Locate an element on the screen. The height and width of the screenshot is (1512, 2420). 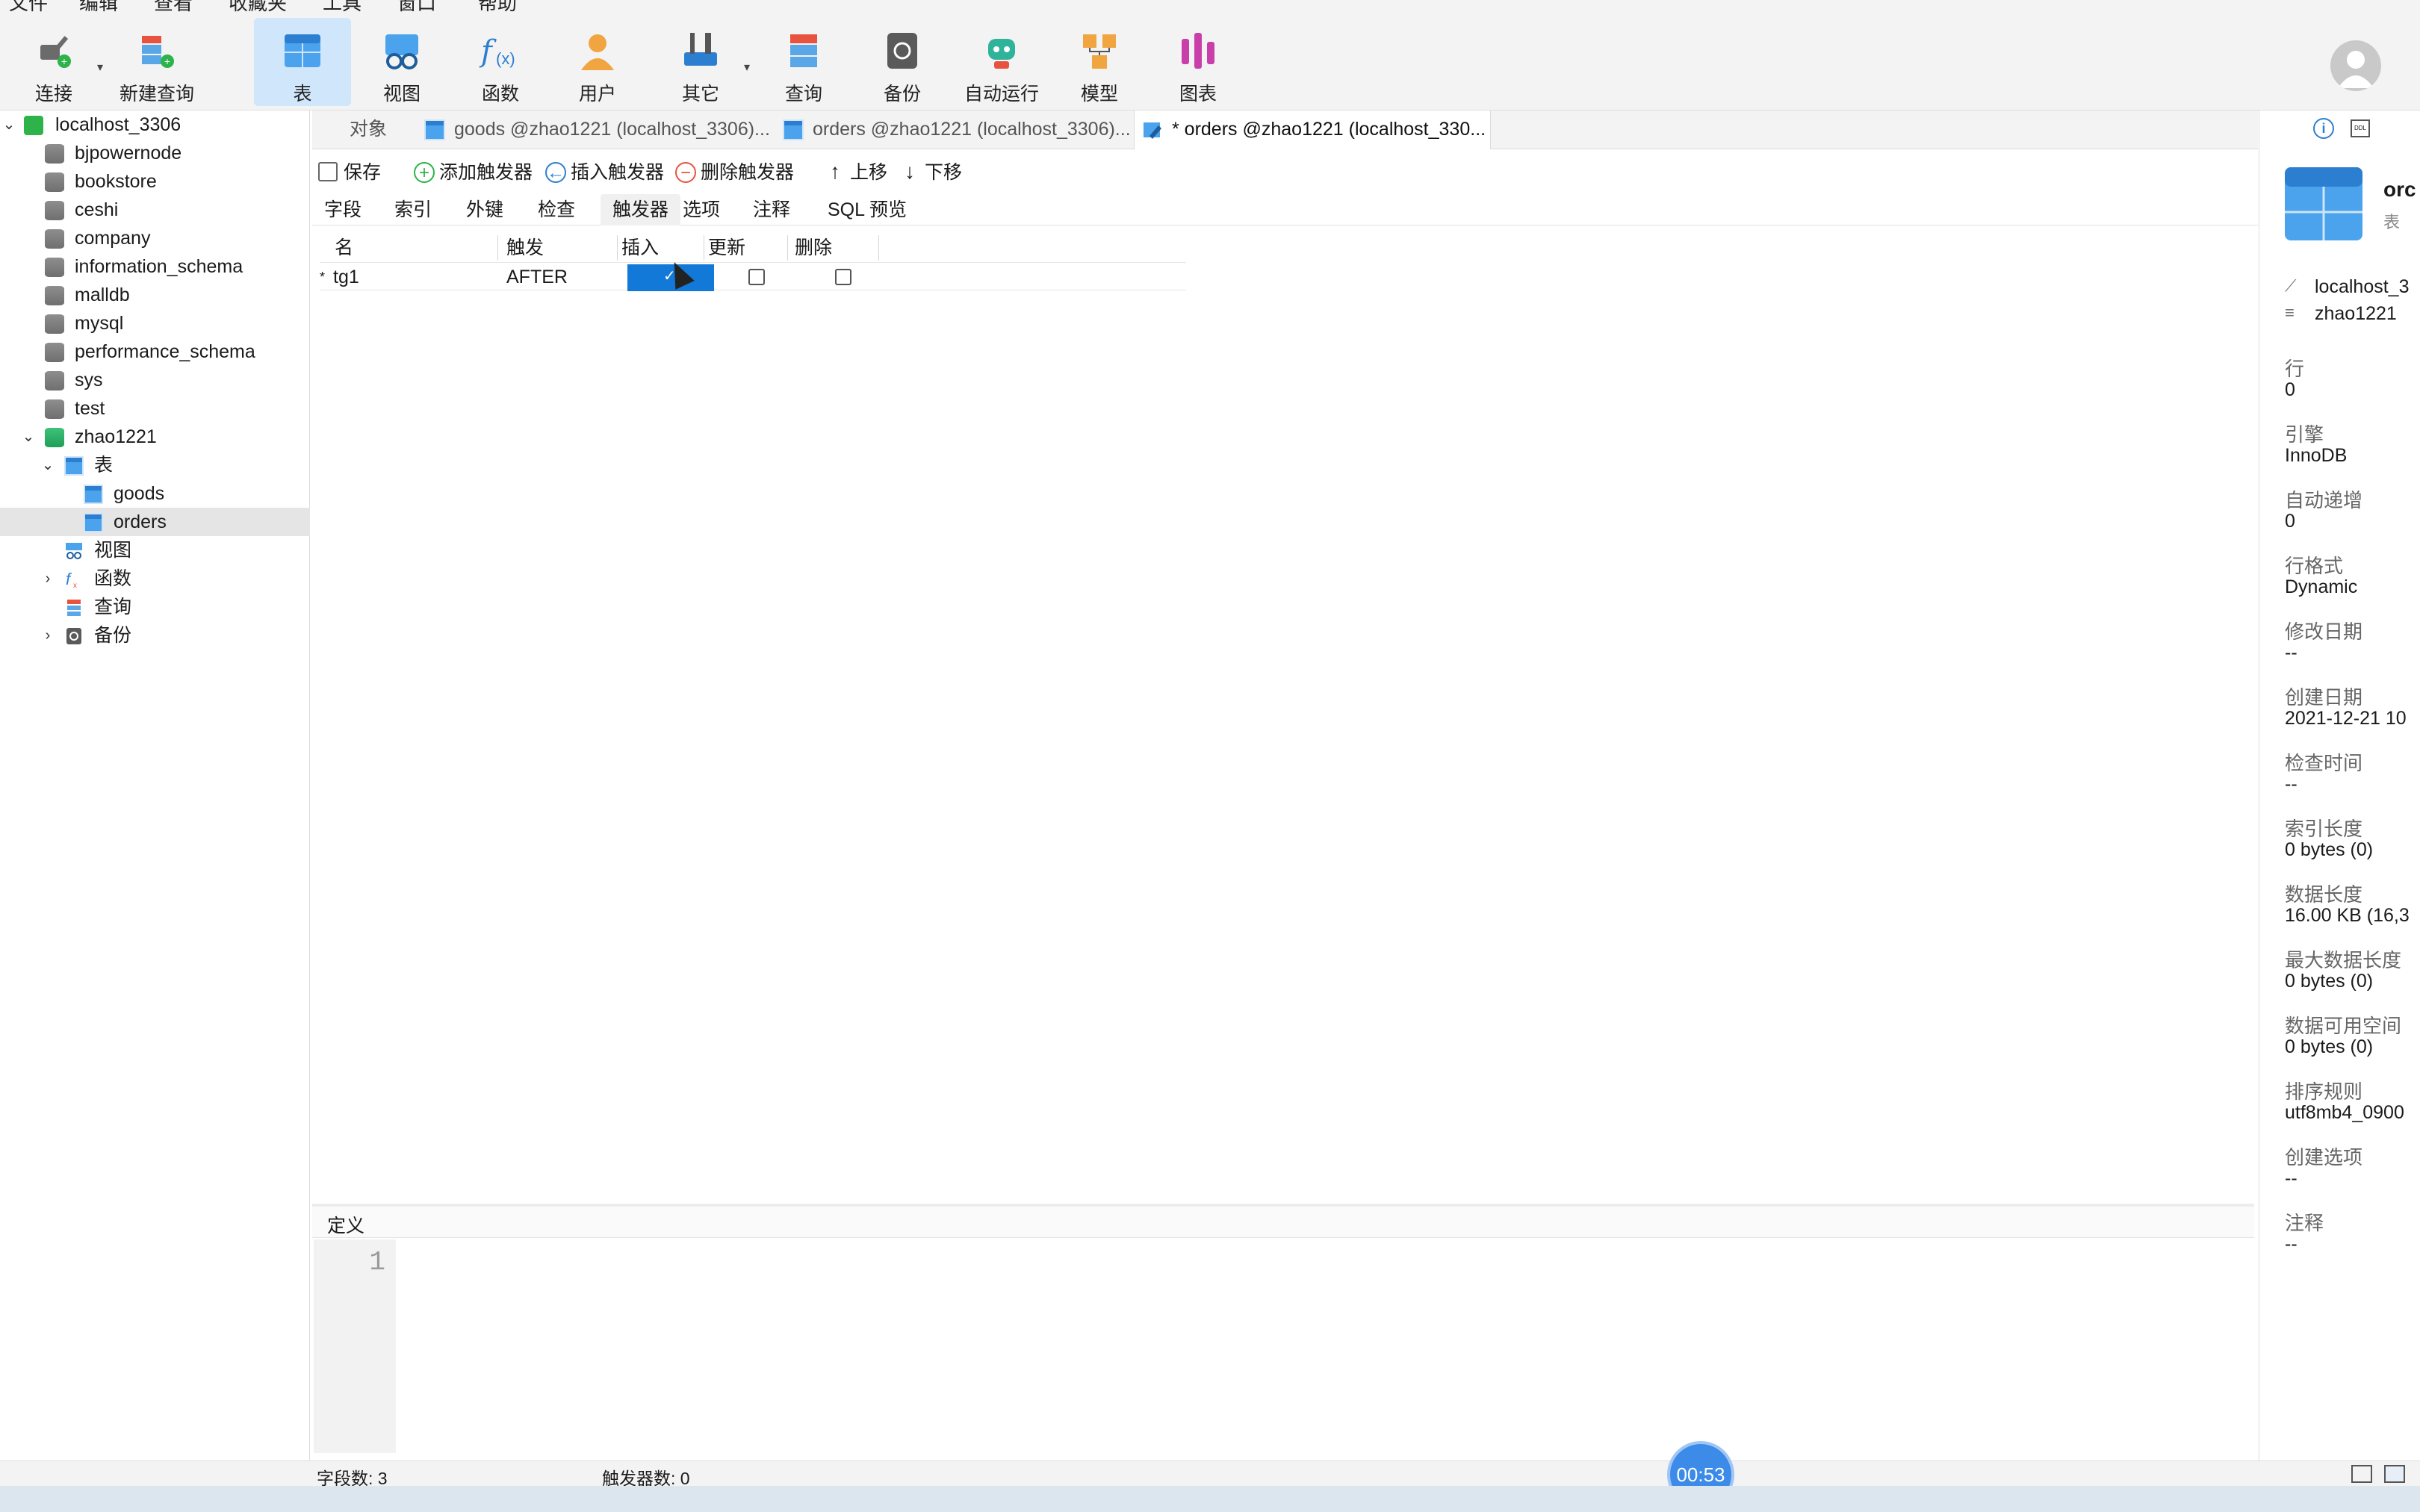
trigger-name-cell: tg1 is located at coordinates (346, 277).